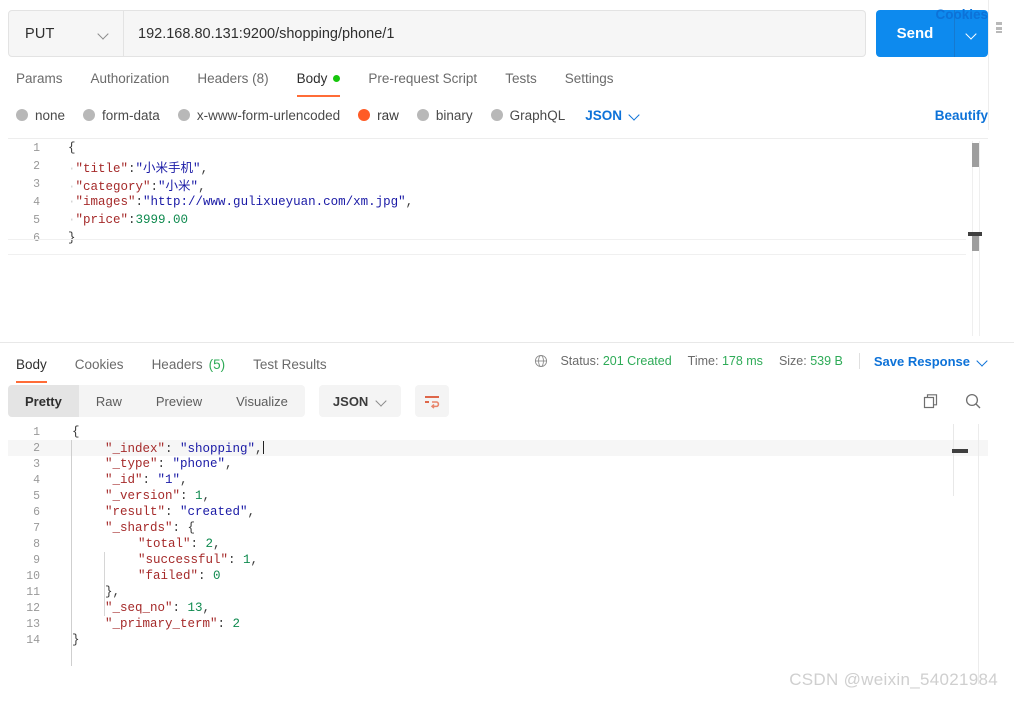 The height and width of the screenshot is (704, 1014). I want to click on request-scrollbar-thumb, so click(975, 155).